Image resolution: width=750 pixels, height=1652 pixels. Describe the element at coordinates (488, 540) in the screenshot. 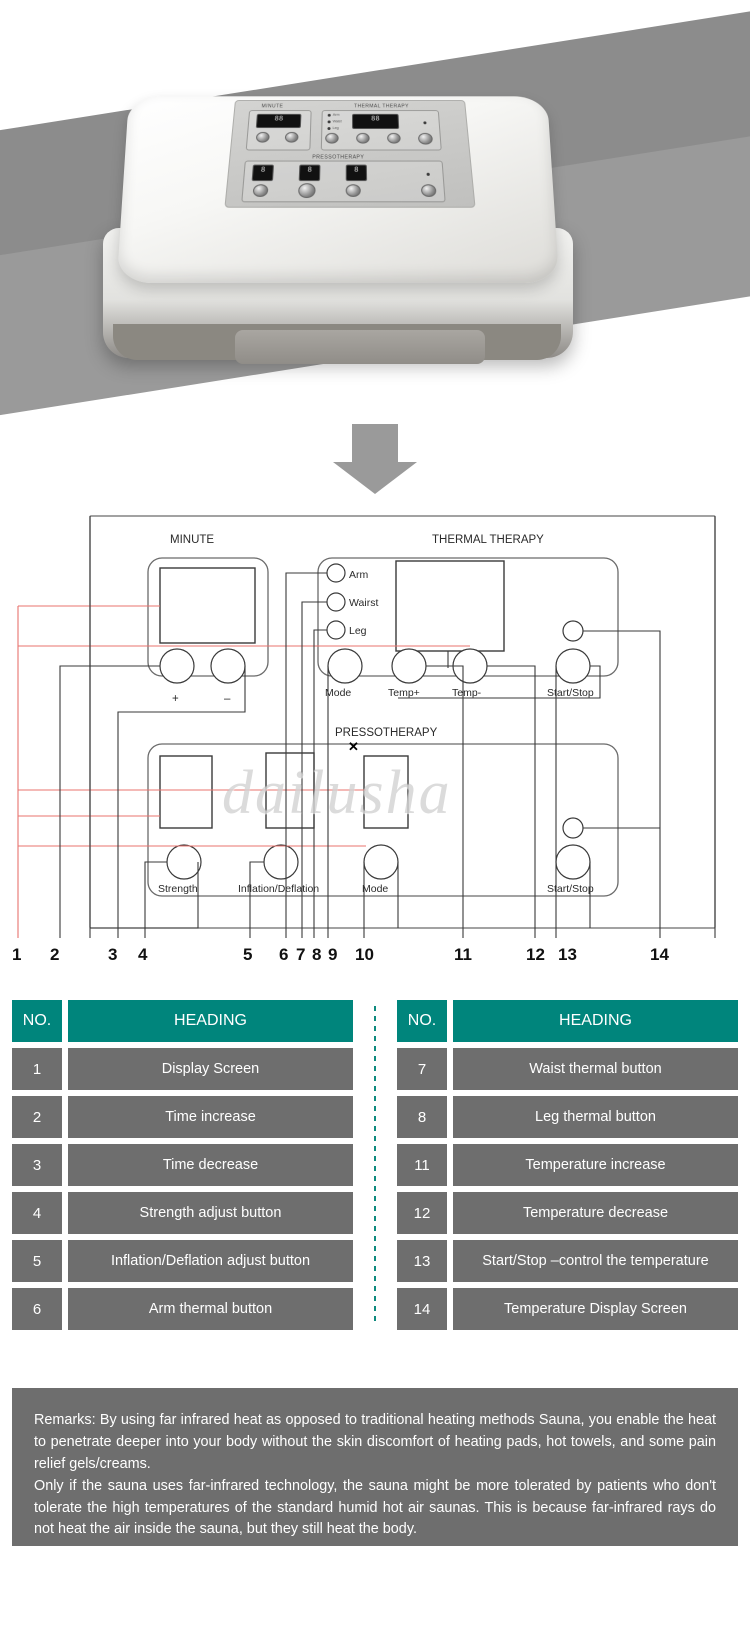

I see `diagram-thermal-title: THERMAL THERAPY` at that location.